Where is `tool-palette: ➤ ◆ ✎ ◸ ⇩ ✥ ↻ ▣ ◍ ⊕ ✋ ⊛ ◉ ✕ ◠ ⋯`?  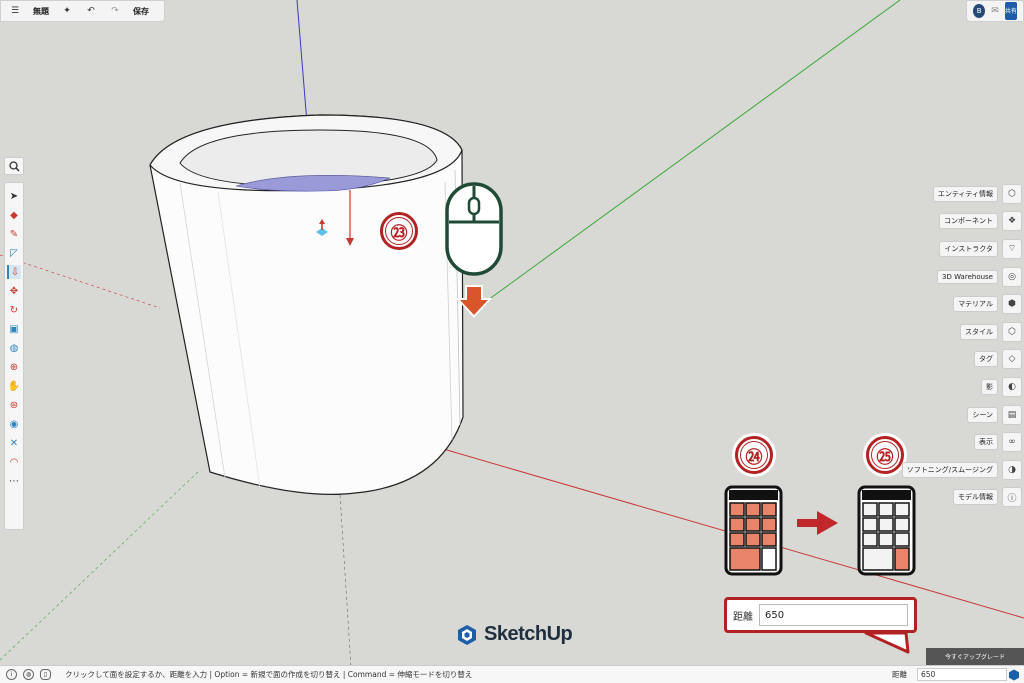 tool-palette: ➤ ◆ ✎ ◸ ⇩ ✥ ↻ ▣ ◍ ⊕ ✋ ⊛ ◉ ✕ ◠ ⋯ is located at coordinates (14, 356).